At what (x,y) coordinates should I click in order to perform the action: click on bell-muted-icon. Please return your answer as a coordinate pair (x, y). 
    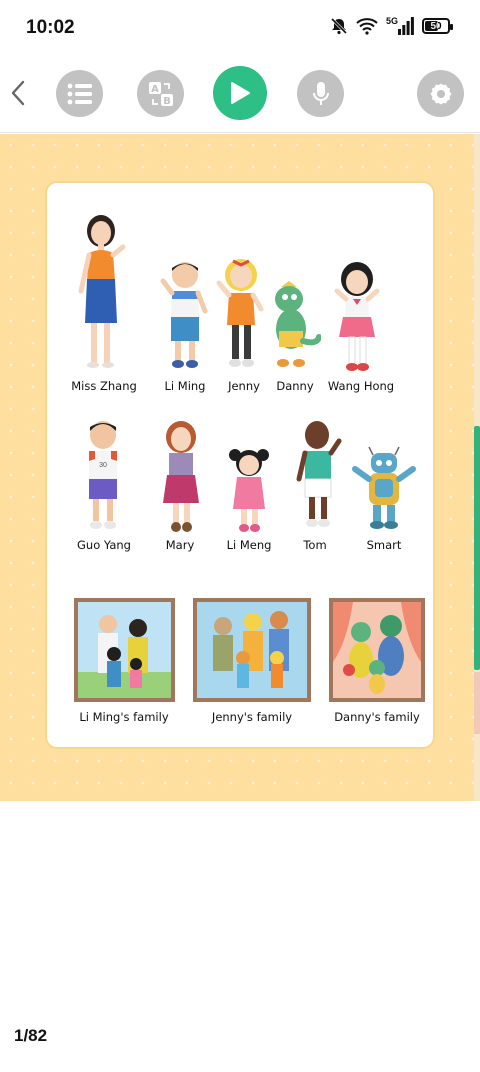
    Looking at the image, I should click on (339, 26).